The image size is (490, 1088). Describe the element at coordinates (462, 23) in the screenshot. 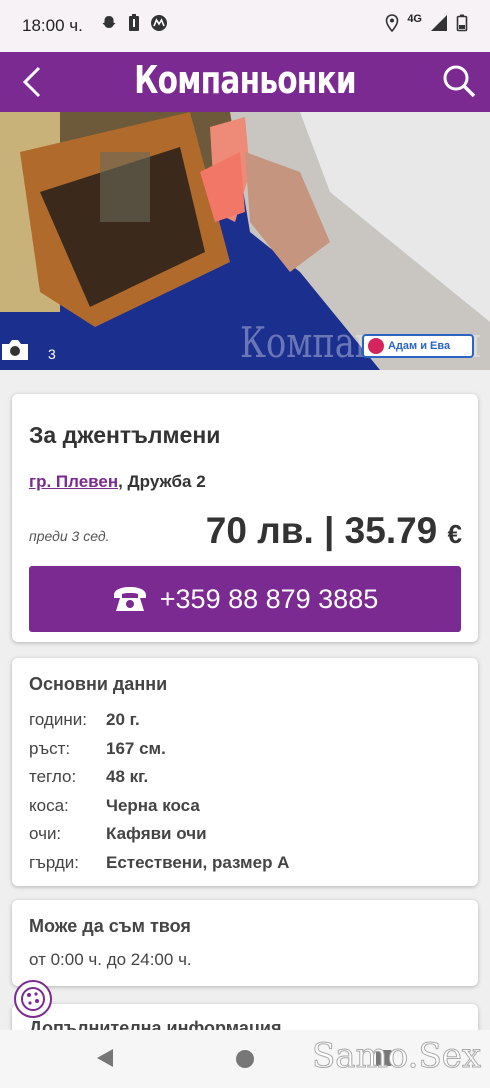

I see `battery-icon` at that location.